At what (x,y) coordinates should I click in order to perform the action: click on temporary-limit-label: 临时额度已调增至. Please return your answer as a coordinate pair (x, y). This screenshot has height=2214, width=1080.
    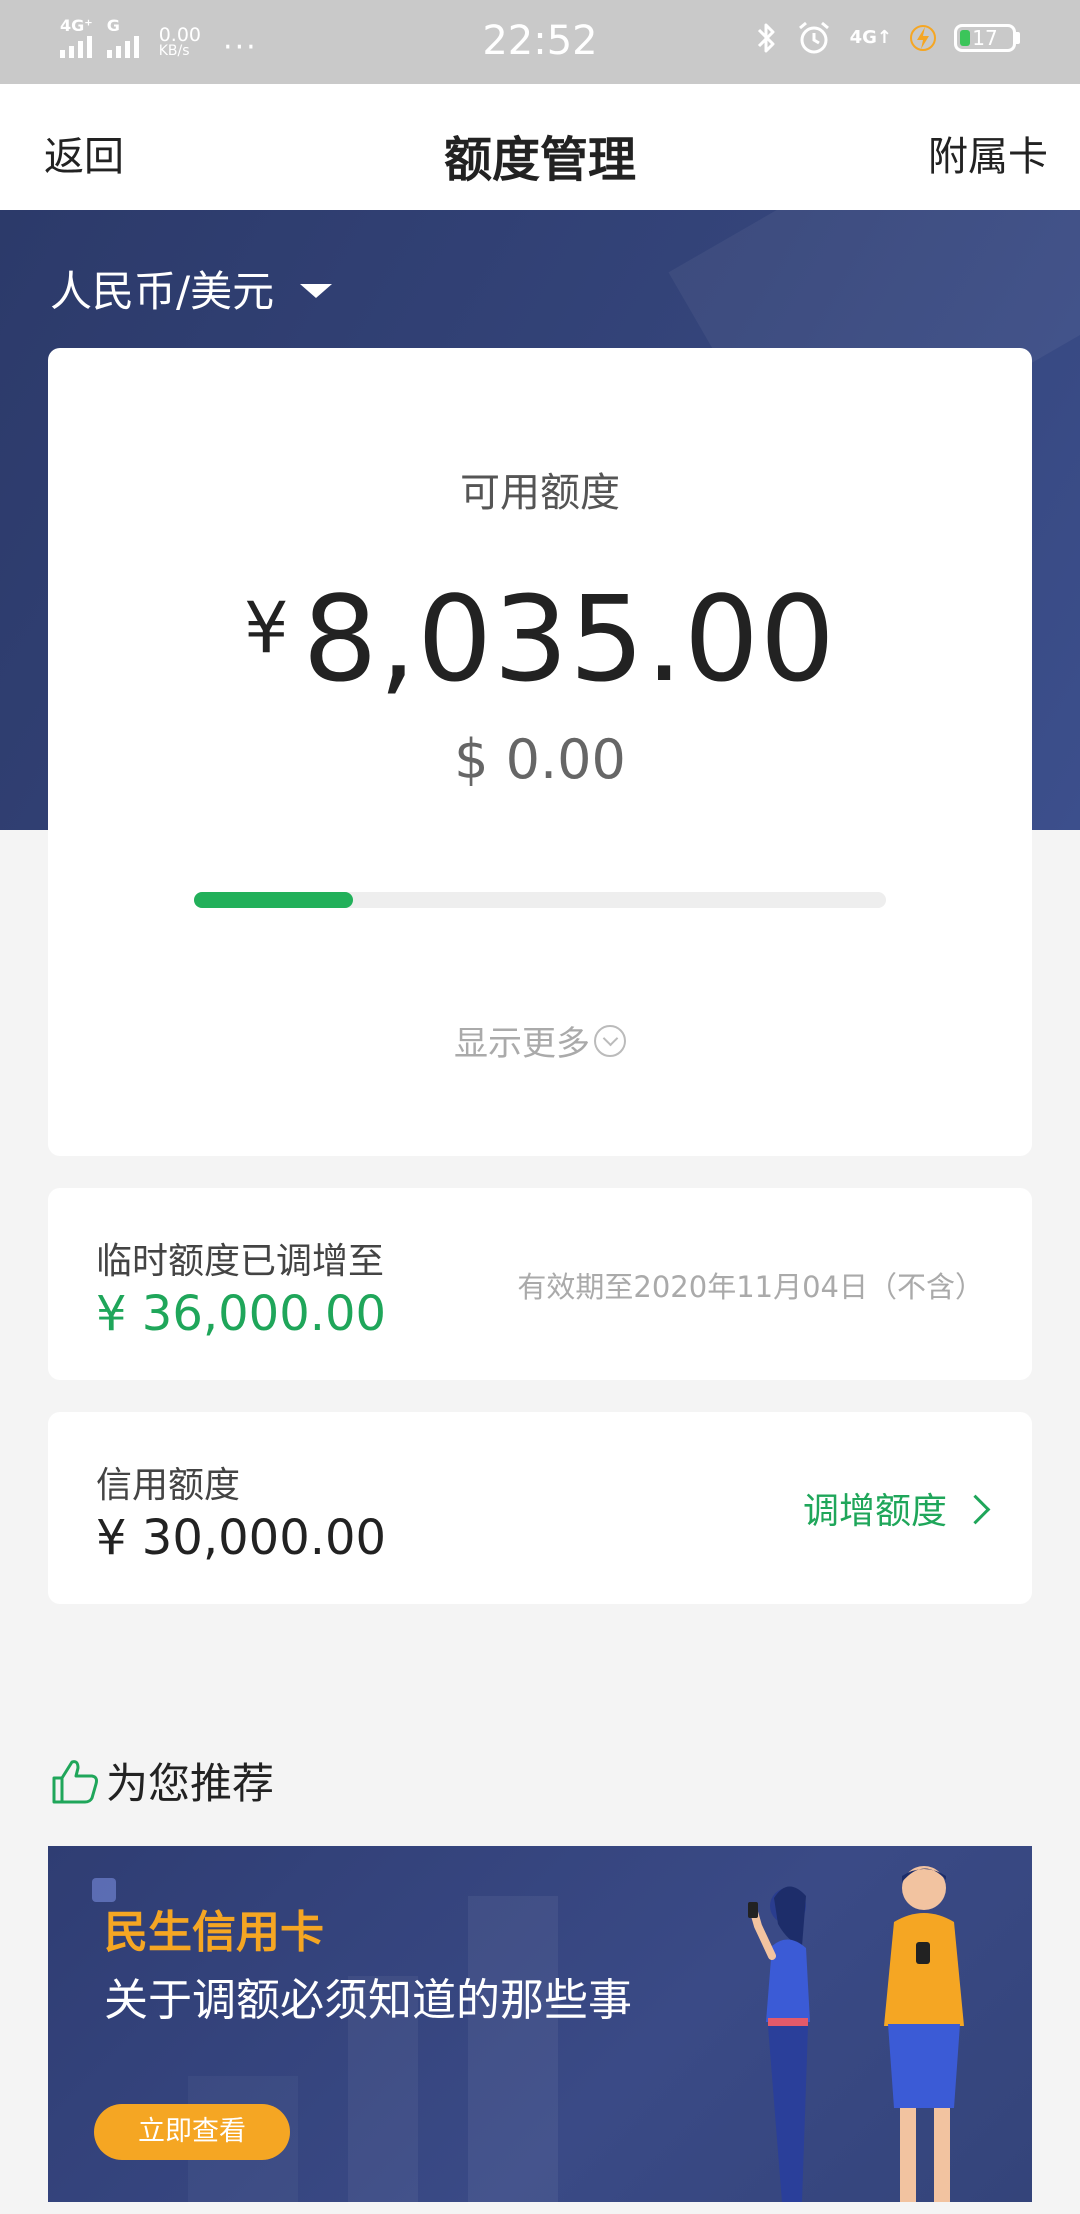
    Looking at the image, I should click on (240, 1261).